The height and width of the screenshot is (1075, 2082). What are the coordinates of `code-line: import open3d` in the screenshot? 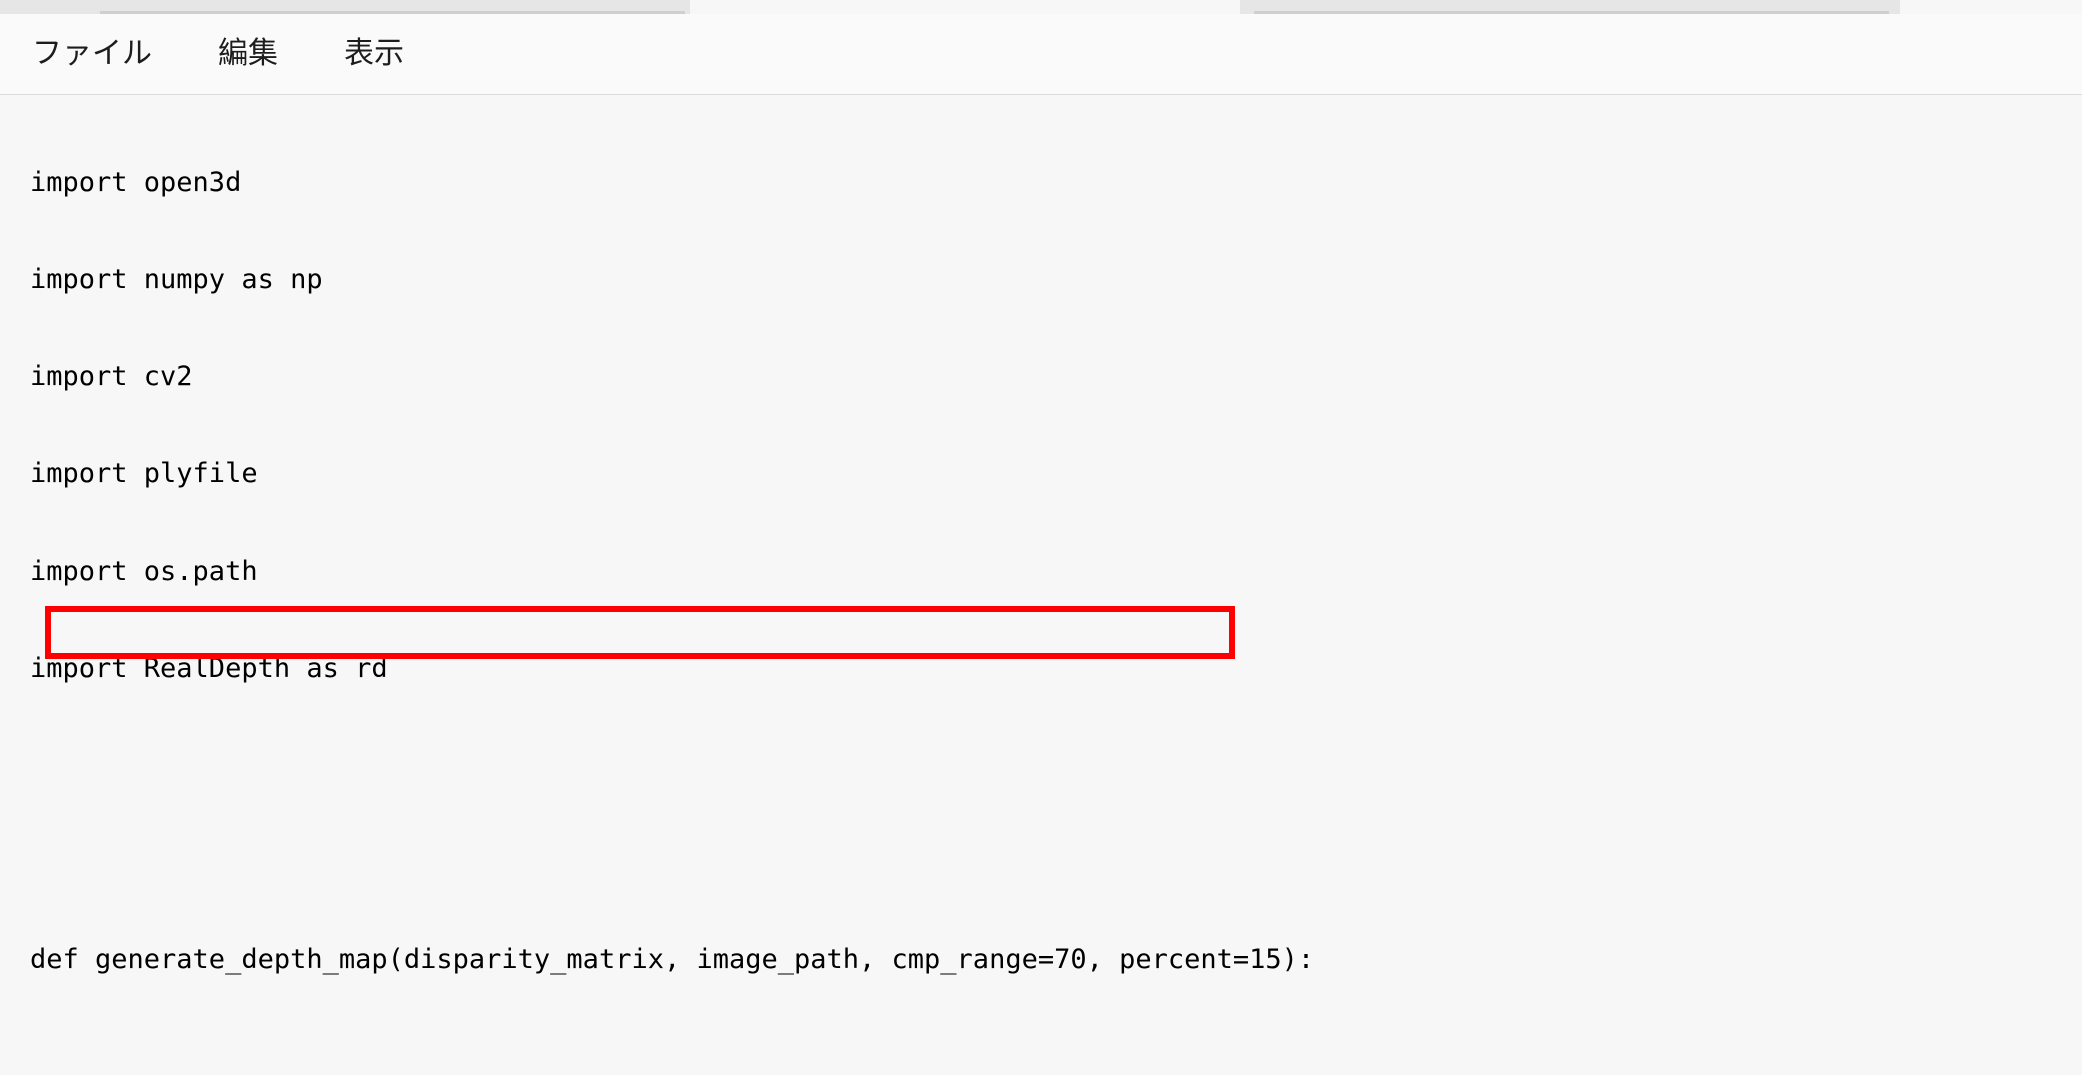 It's located at (136, 182).